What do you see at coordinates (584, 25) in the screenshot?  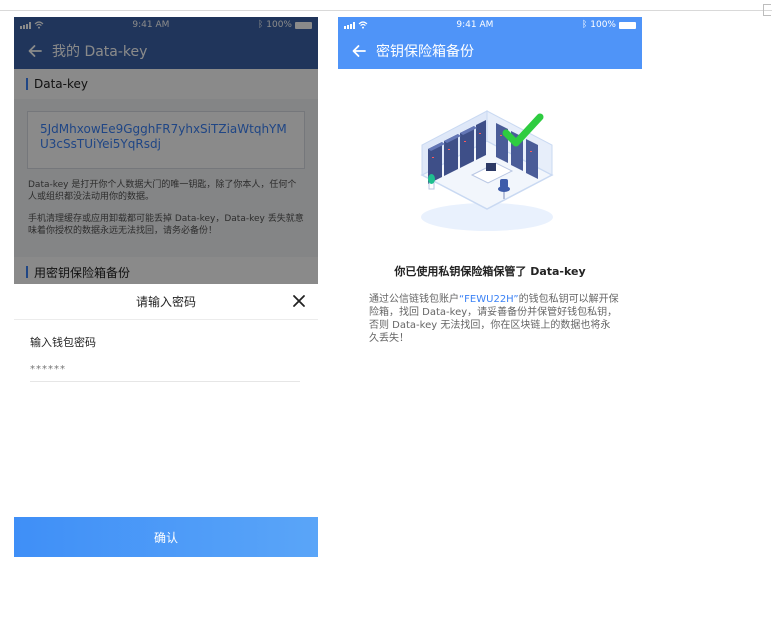 I see `bluetooth-icon: ᛒ` at bounding box center [584, 25].